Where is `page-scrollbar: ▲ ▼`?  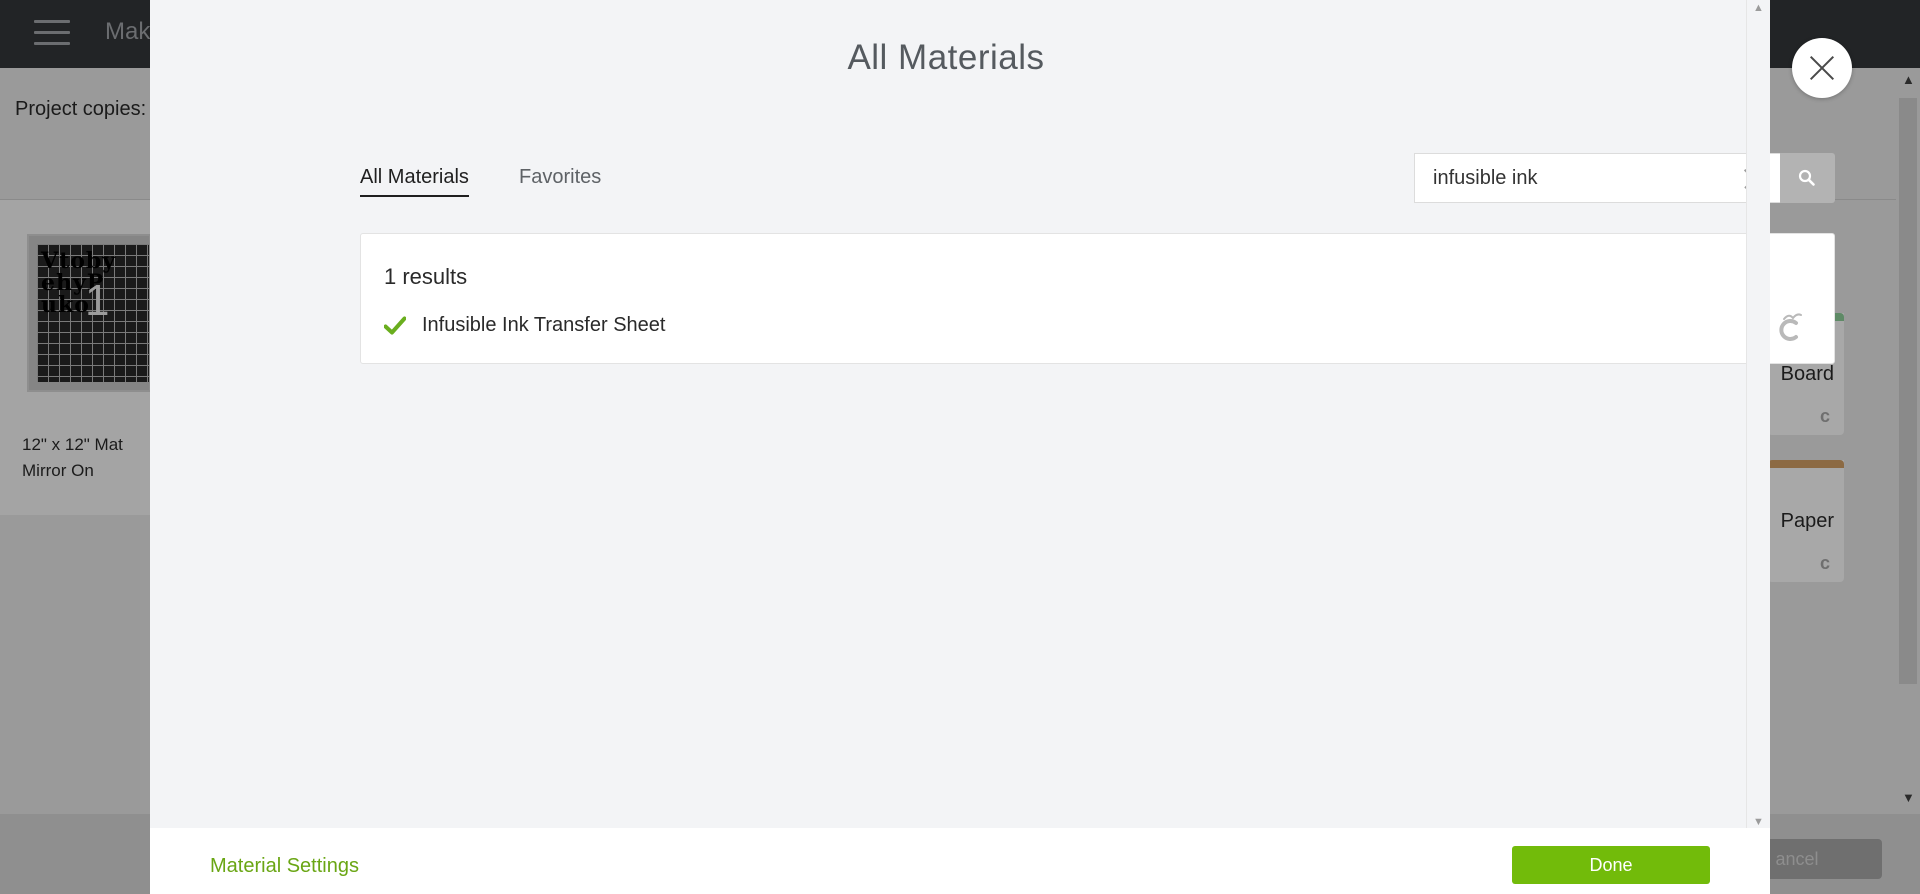 page-scrollbar: ▲ ▼ is located at coordinates (1908, 441).